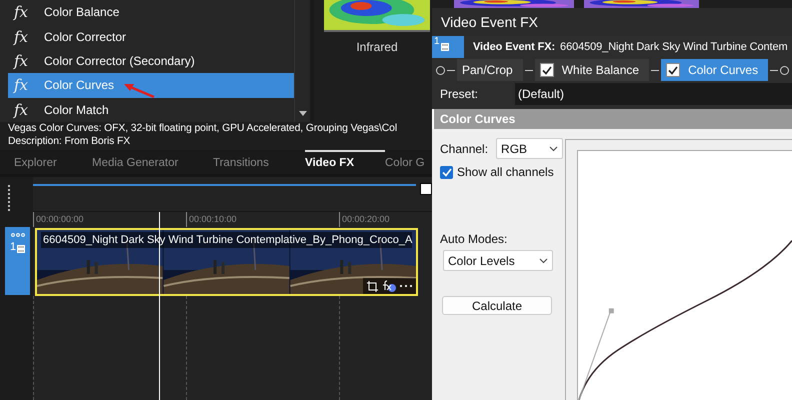 This screenshot has width=792, height=400. Describe the element at coordinates (262, 219) in the screenshot. I see `ruler-time: 00:00:10:00` at that location.